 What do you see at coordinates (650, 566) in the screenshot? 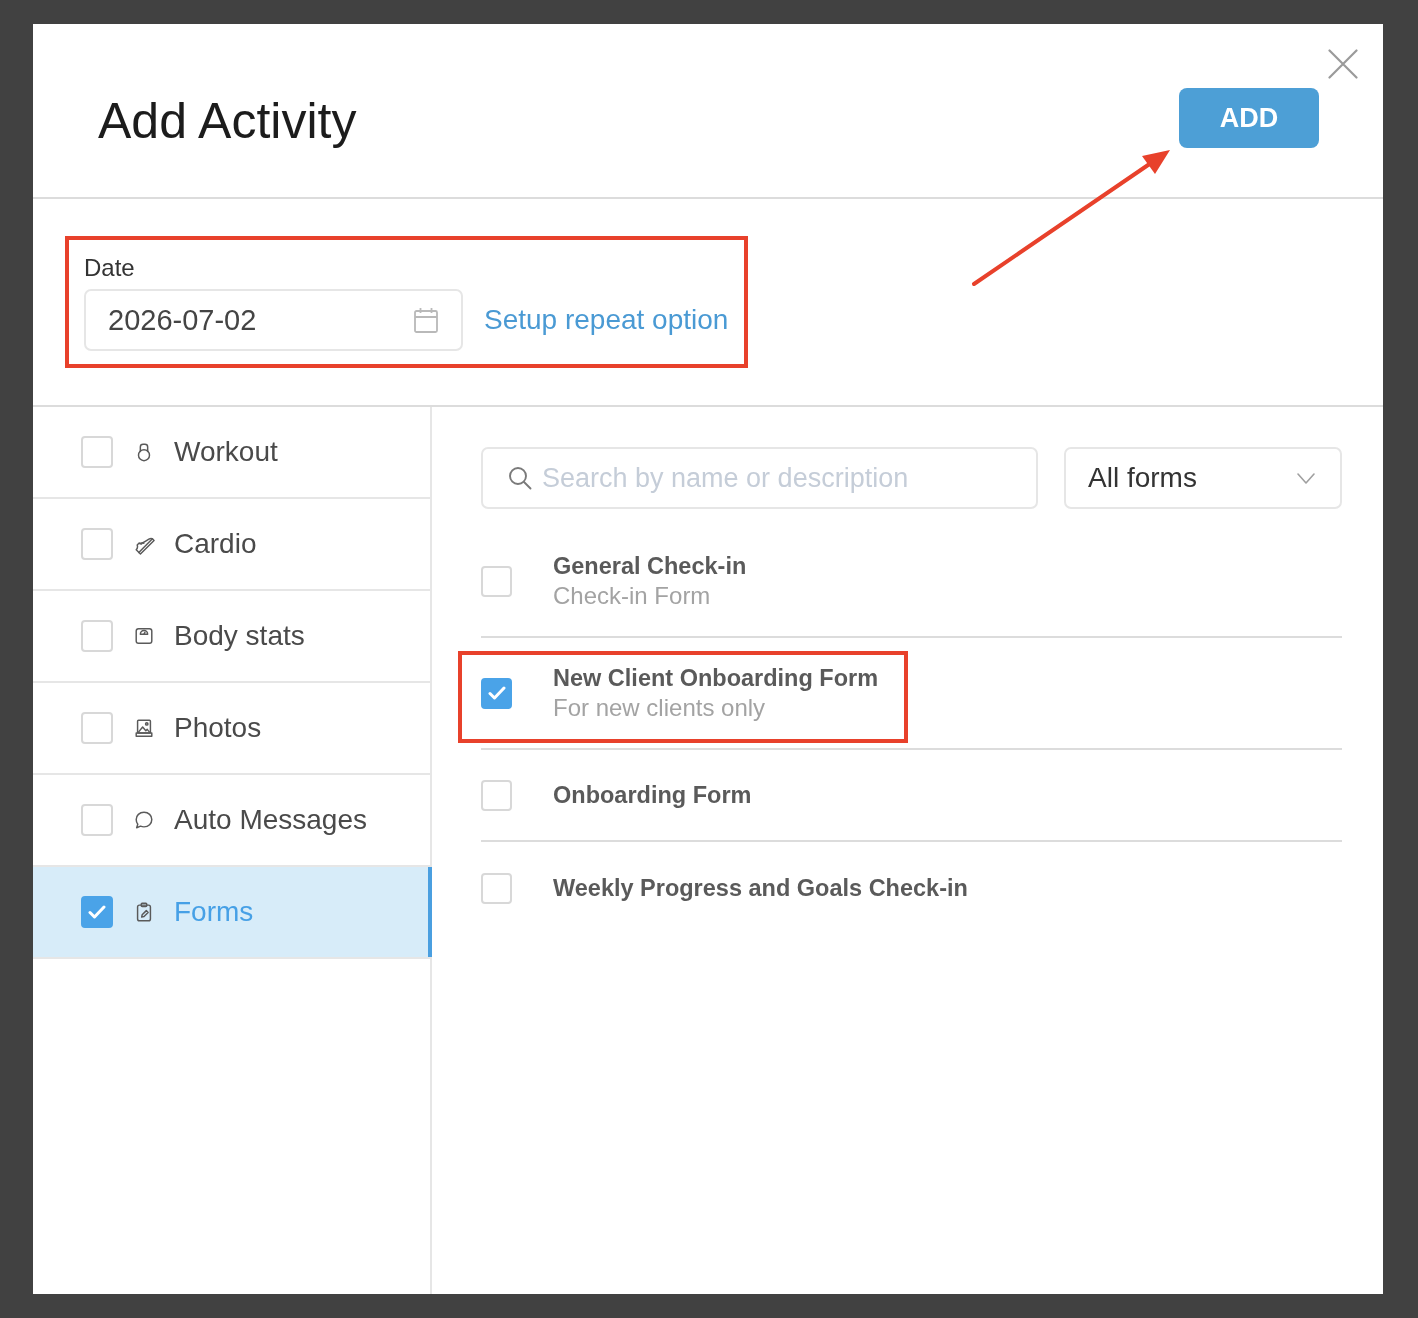
I see `form-title: General Check-in` at bounding box center [650, 566].